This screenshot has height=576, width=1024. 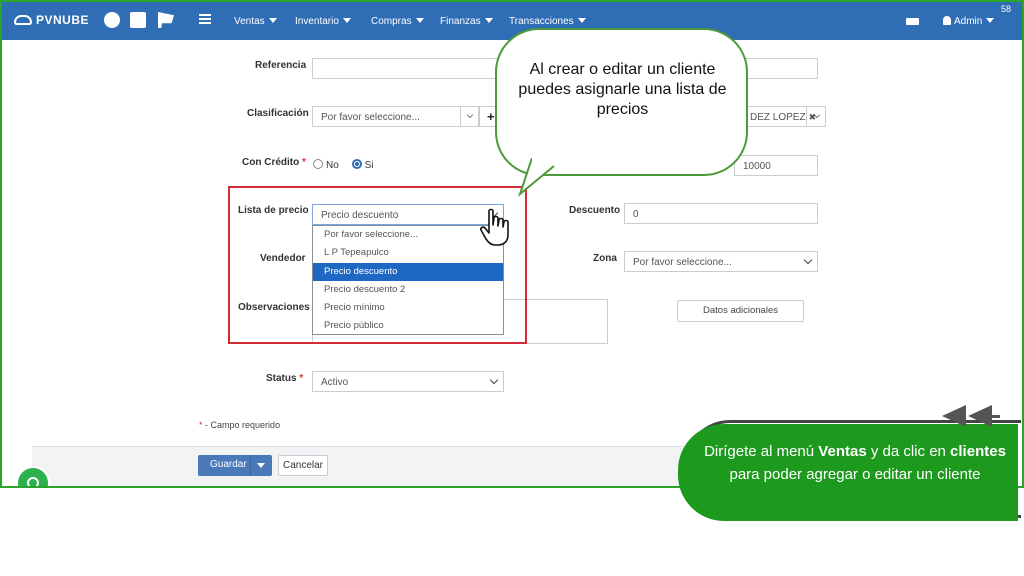 What do you see at coordinates (235, 465) in the screenshot?
I see `save-button: Guardar` at bounding box center [235, 465].